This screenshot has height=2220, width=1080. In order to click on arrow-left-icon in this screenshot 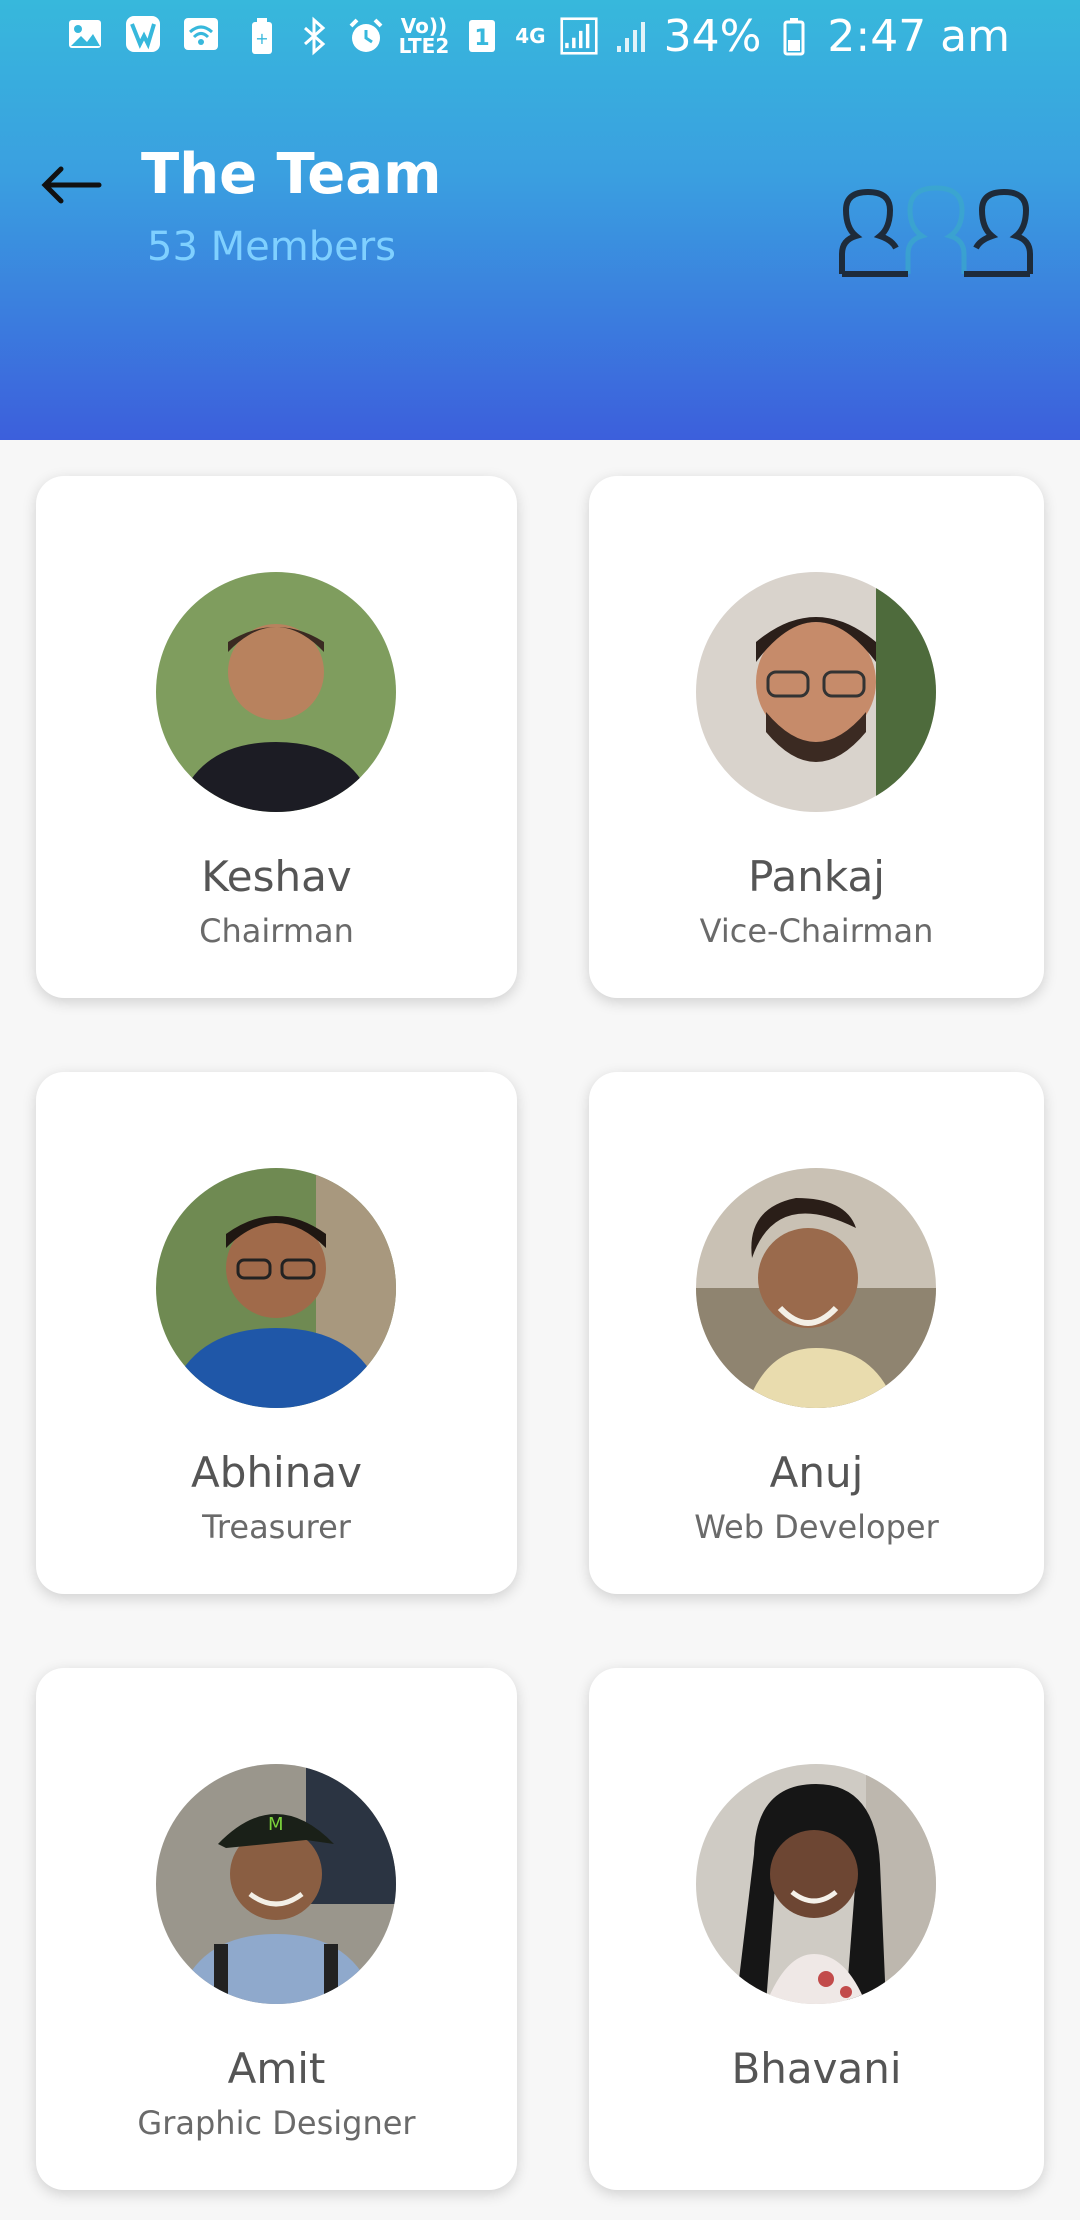, I will do `click(71, 185)`.